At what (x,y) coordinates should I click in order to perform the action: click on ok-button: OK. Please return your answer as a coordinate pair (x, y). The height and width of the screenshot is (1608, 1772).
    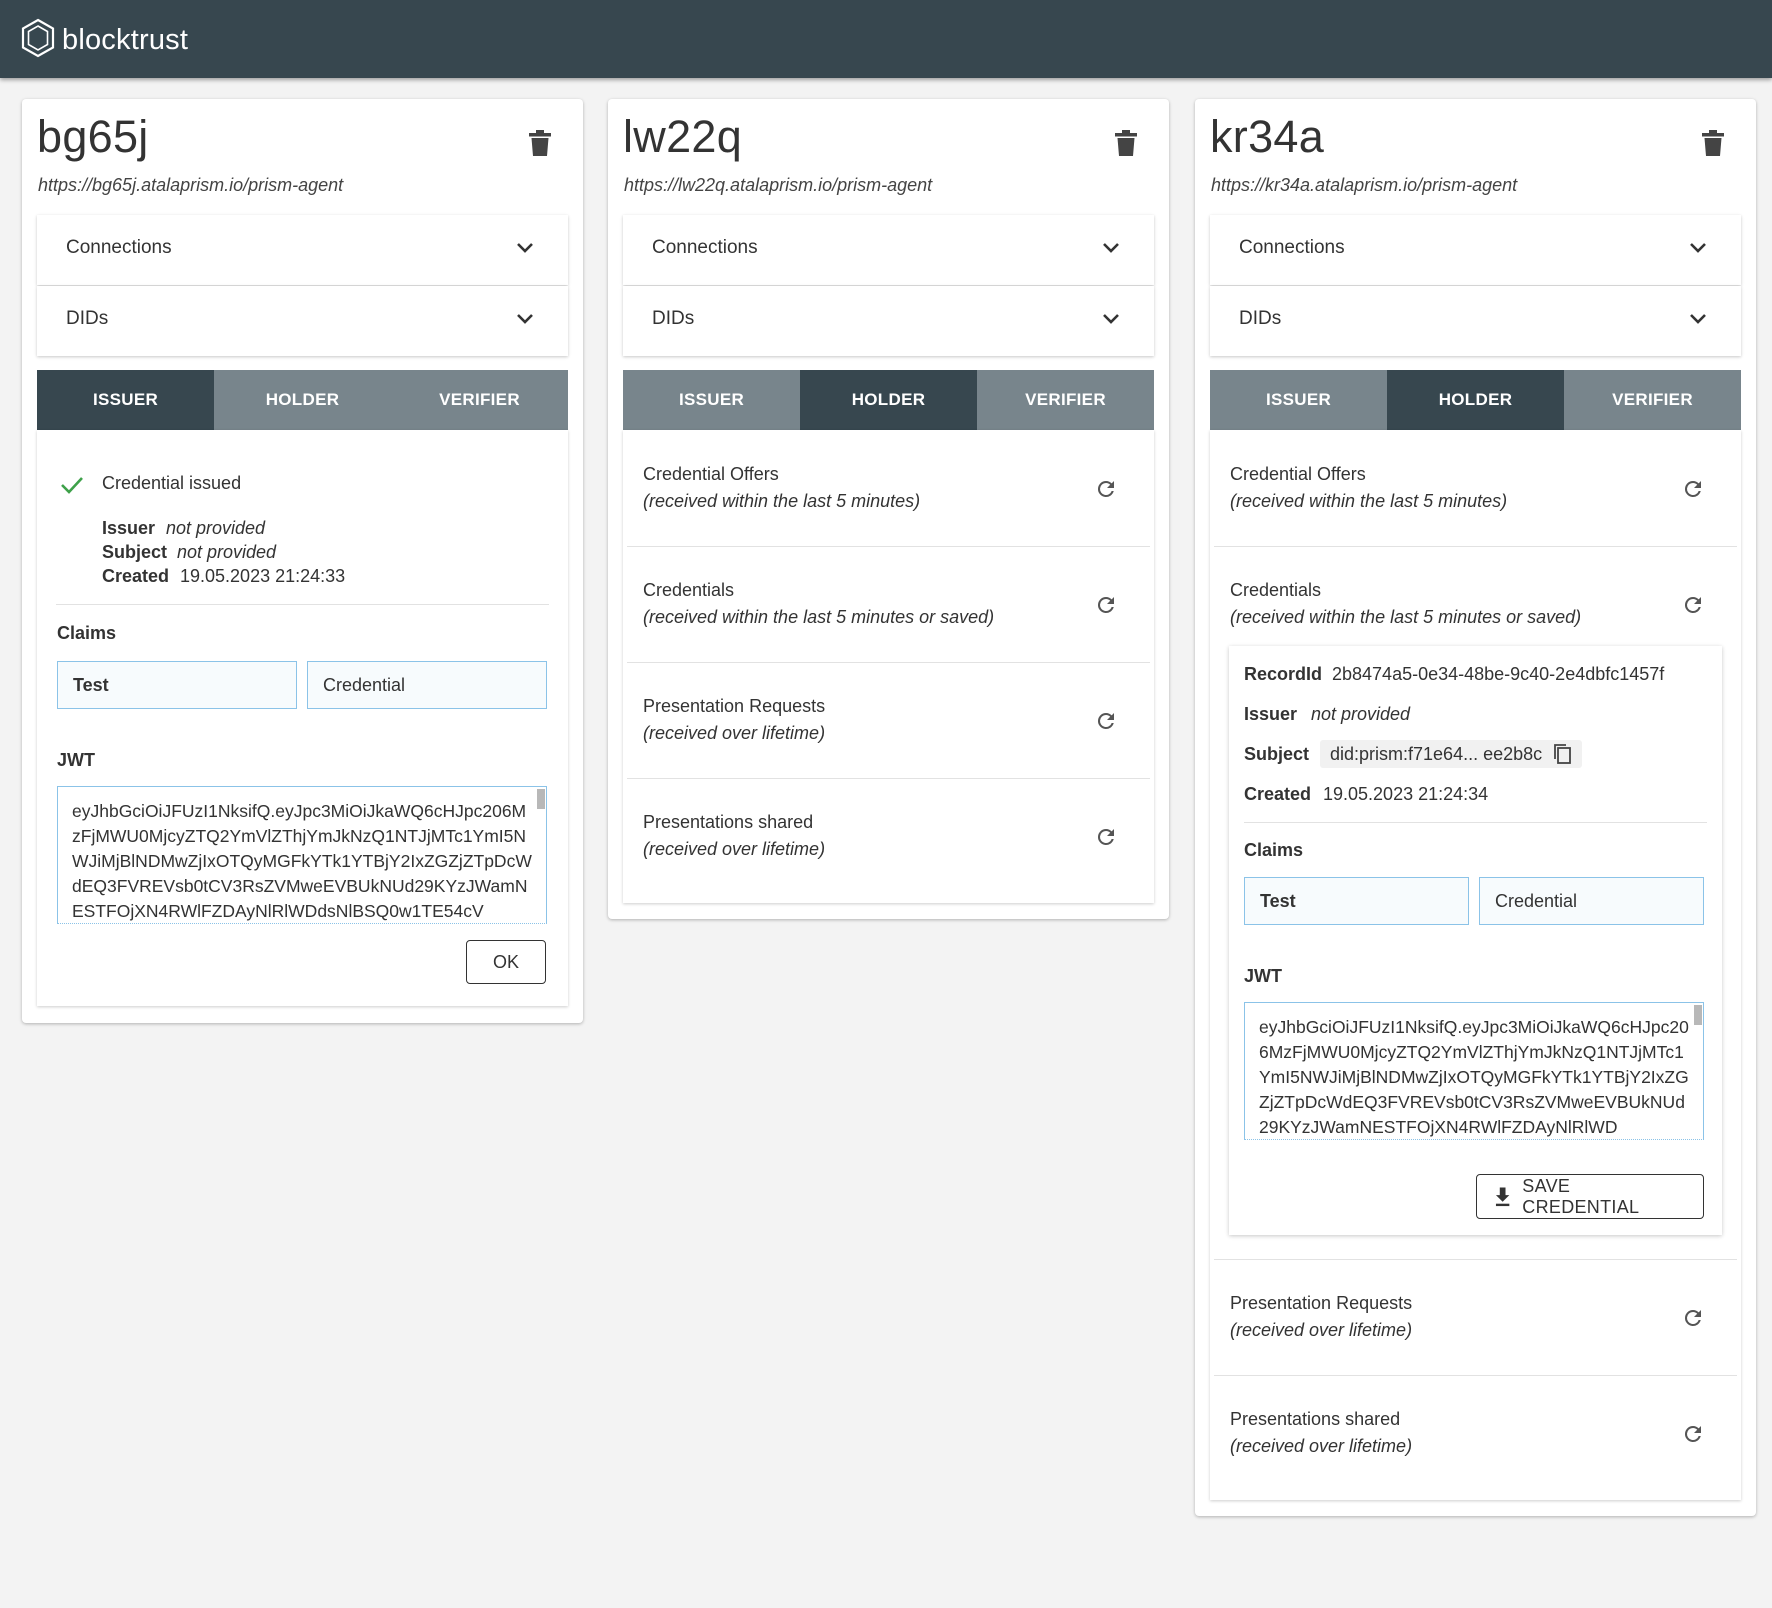
    Looking at the image, I should click on (506, 962).